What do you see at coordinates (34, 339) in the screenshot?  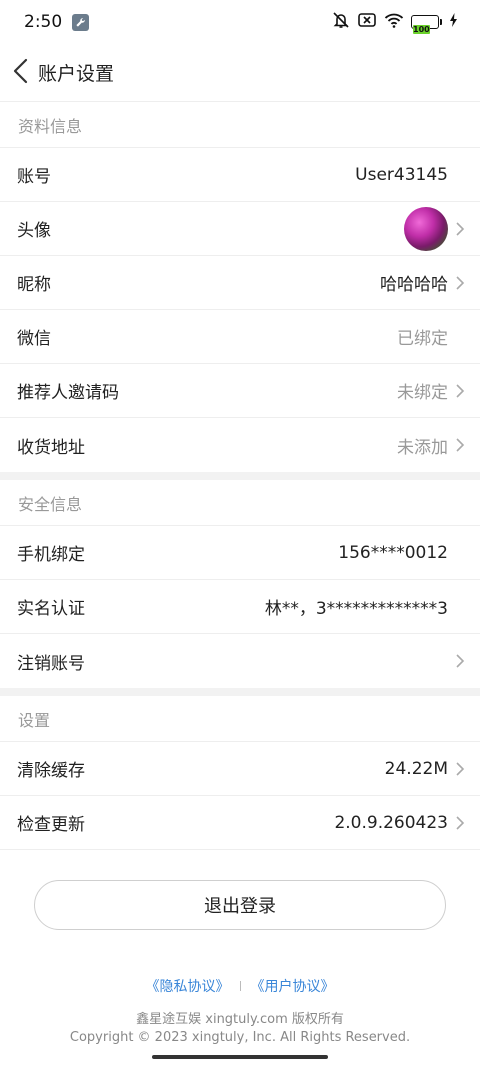 I see `row-label: 微信` at bounding box center [34, 339].